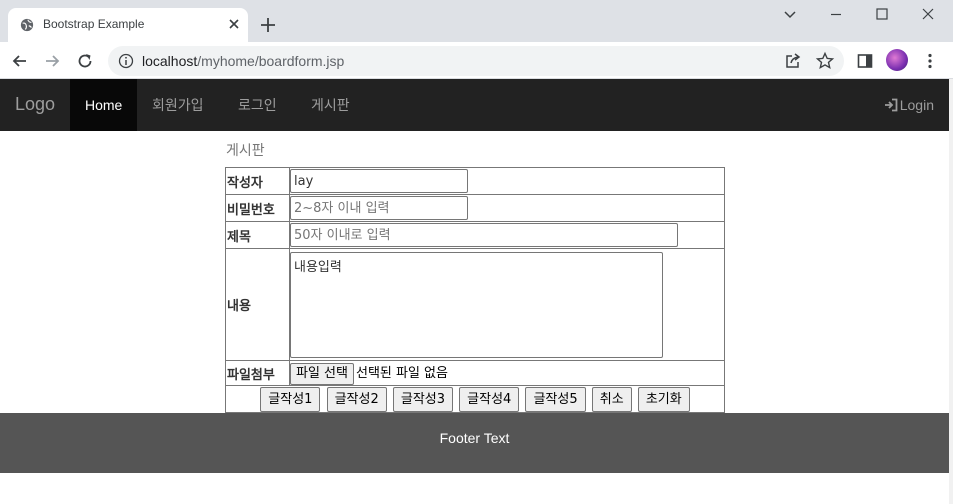 Image resolution: width=953 pixels, height=504 pixels. Describe the element at coordinates (330, 105) in the screenshot. I see `nav-item-board: 게시판` at that location.